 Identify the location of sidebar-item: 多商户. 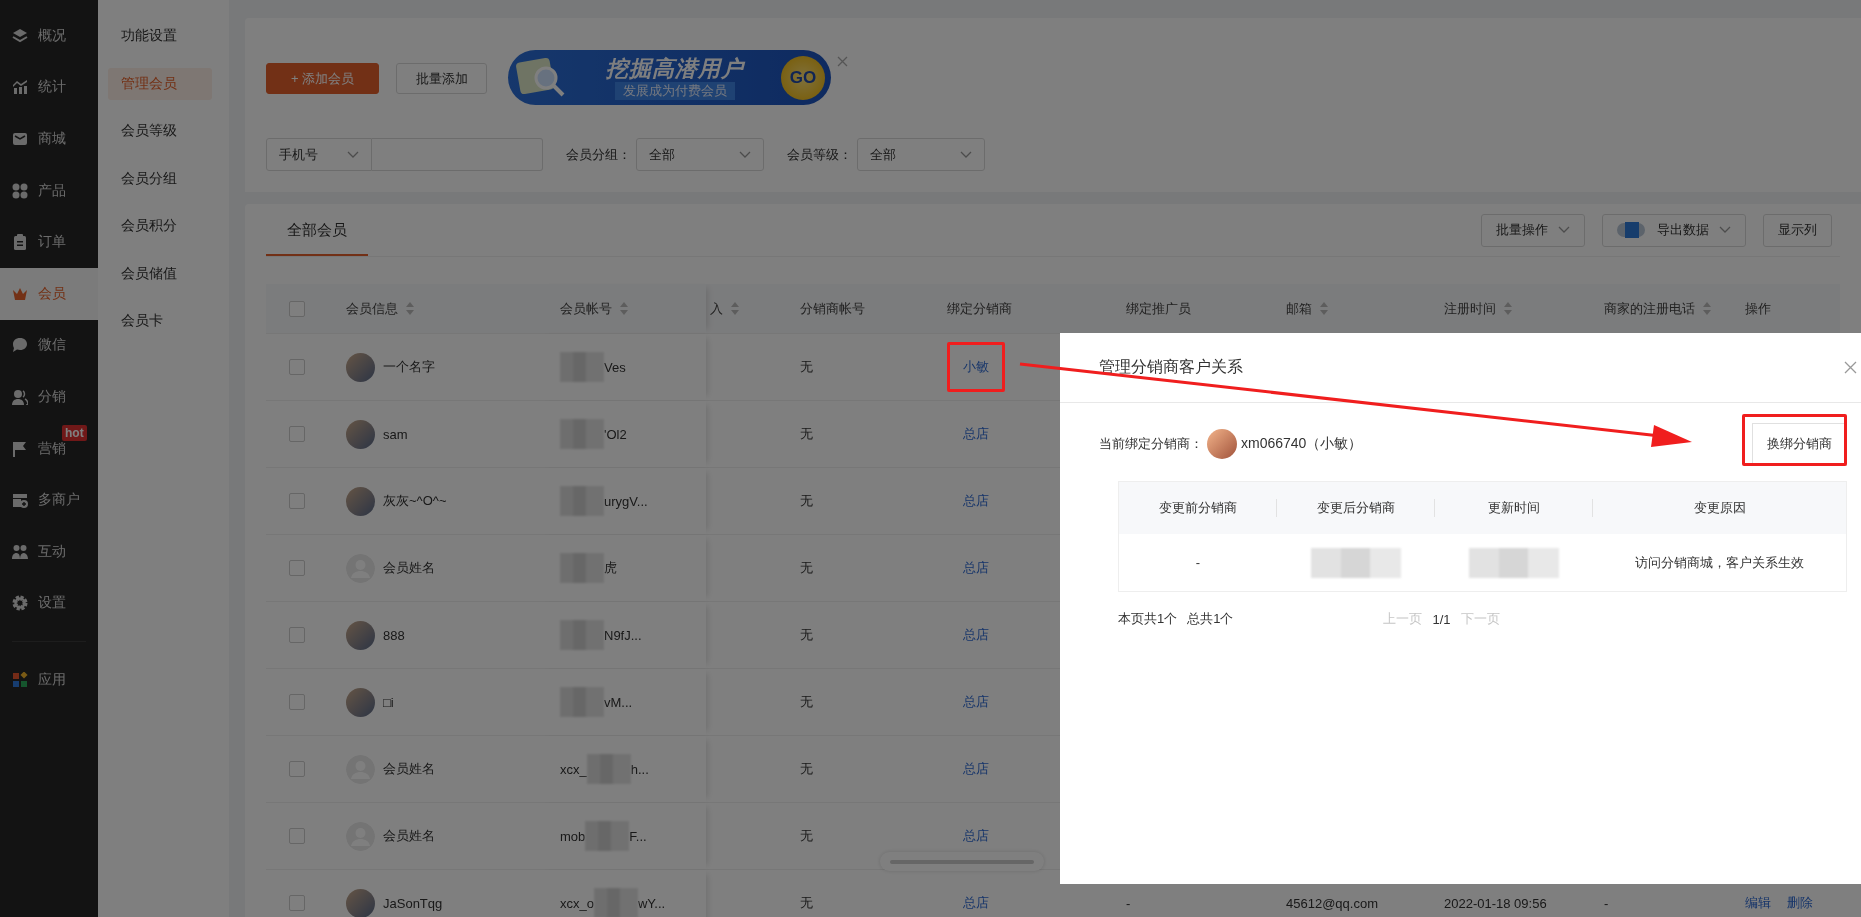
(49, 500).